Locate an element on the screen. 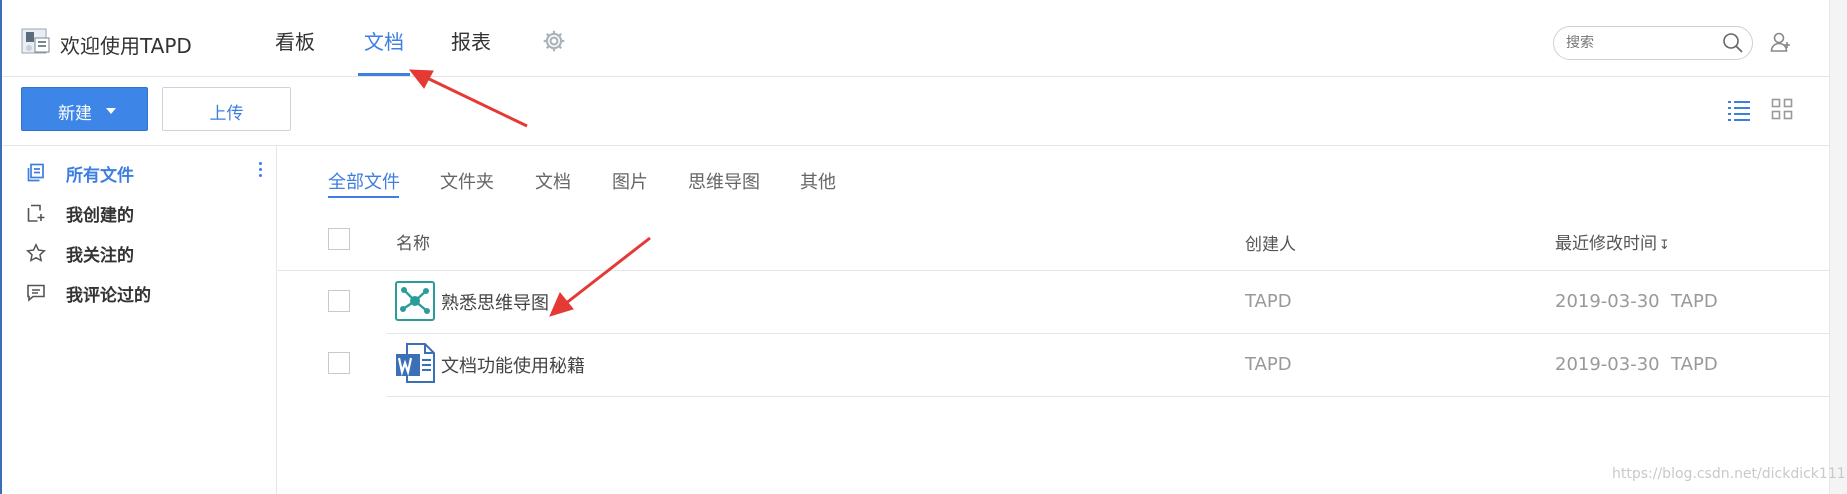 The image size is (1847, 494). new-button-label: 新建 is located at coordinates (75, 114).